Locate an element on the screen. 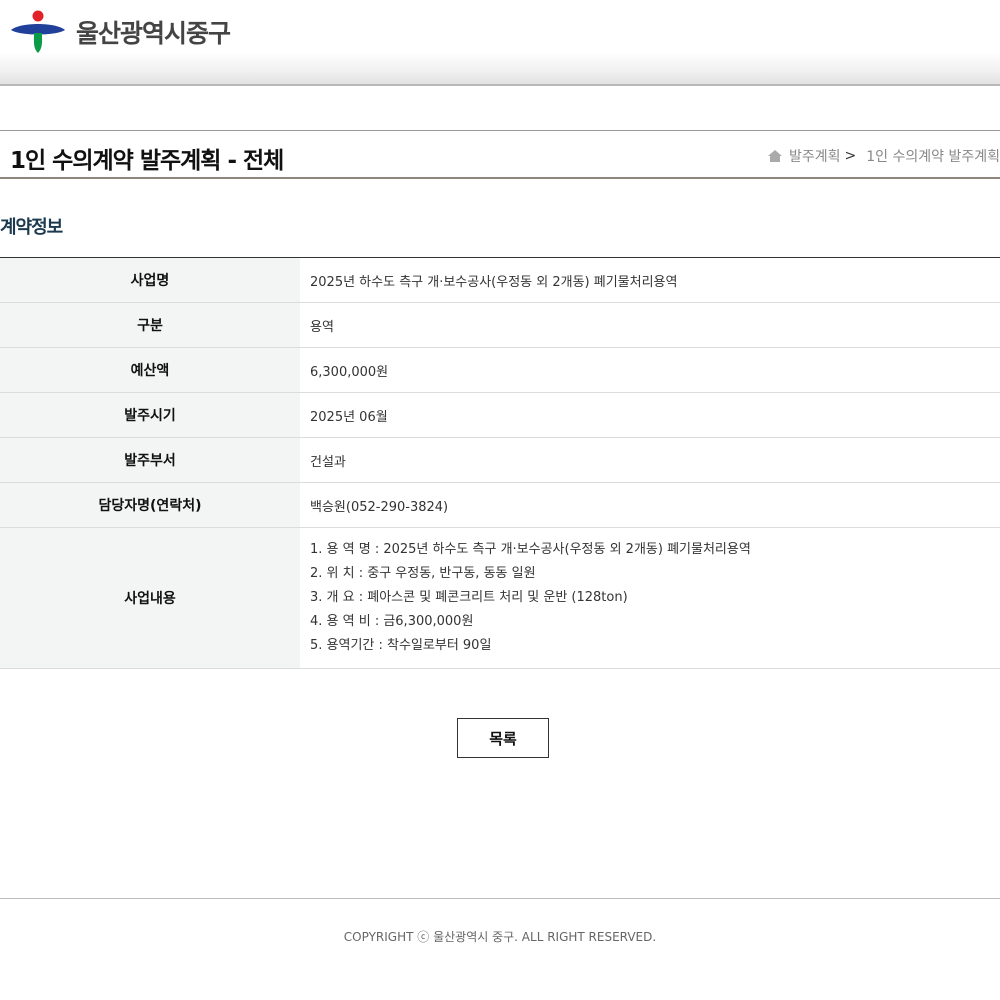 The image size is (1000, 1000). row-value: 용역 is located at coordinates (322, 327).